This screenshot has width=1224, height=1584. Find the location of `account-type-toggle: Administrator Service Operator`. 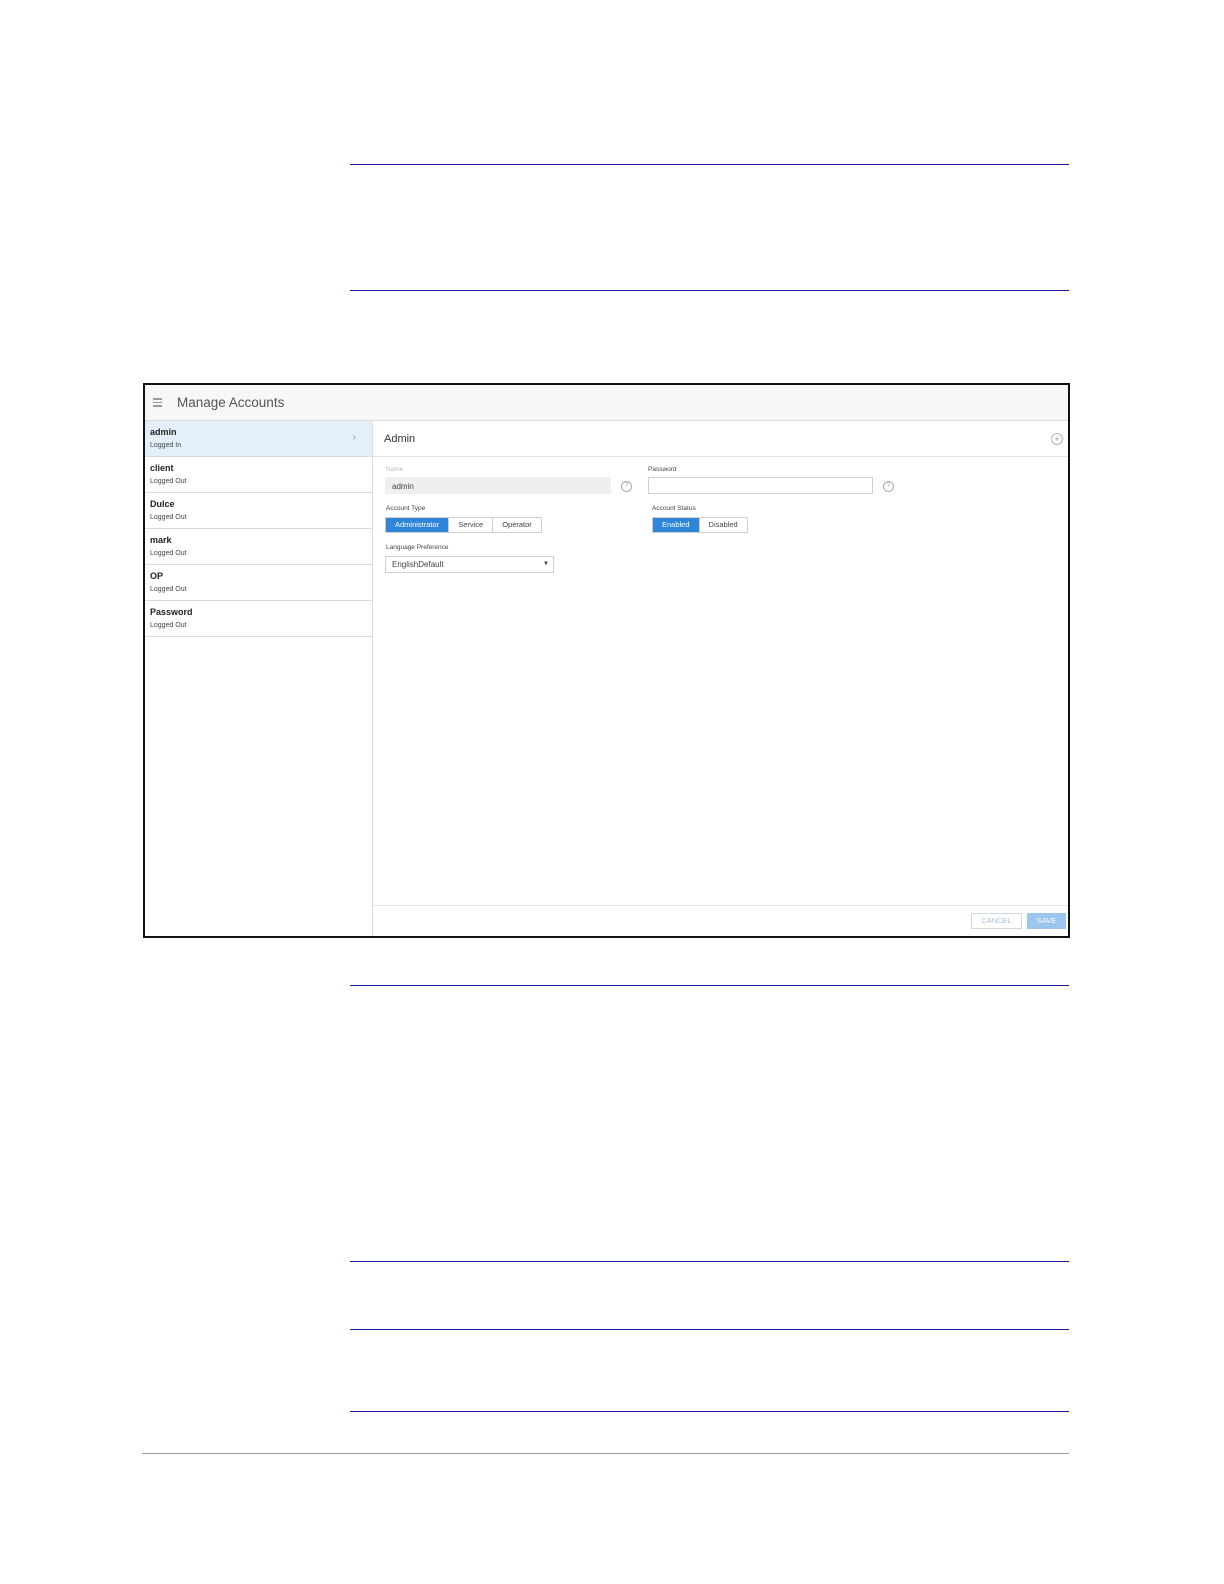

account-type-toggle: Administrator Service Operator is located at coordinates (463, 525).